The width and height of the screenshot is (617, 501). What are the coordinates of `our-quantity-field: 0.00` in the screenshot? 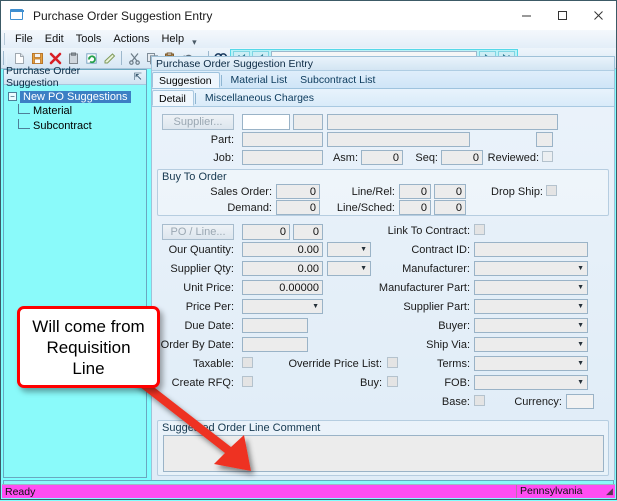 It's located at (282, 249).